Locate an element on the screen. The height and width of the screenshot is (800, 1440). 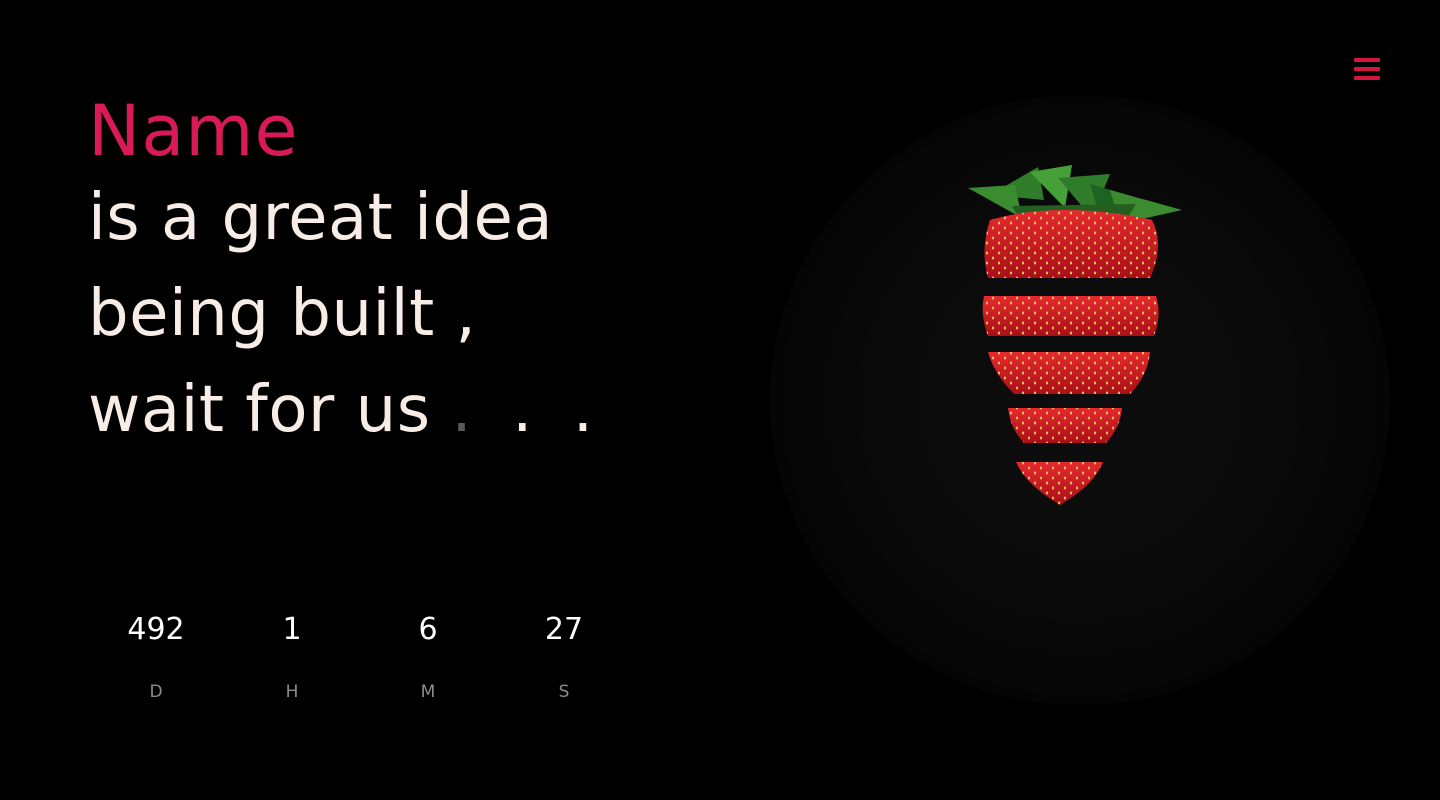
countdown-timer: 492 D 1 H 6 M 27 S is located at coordinates (360, 655).